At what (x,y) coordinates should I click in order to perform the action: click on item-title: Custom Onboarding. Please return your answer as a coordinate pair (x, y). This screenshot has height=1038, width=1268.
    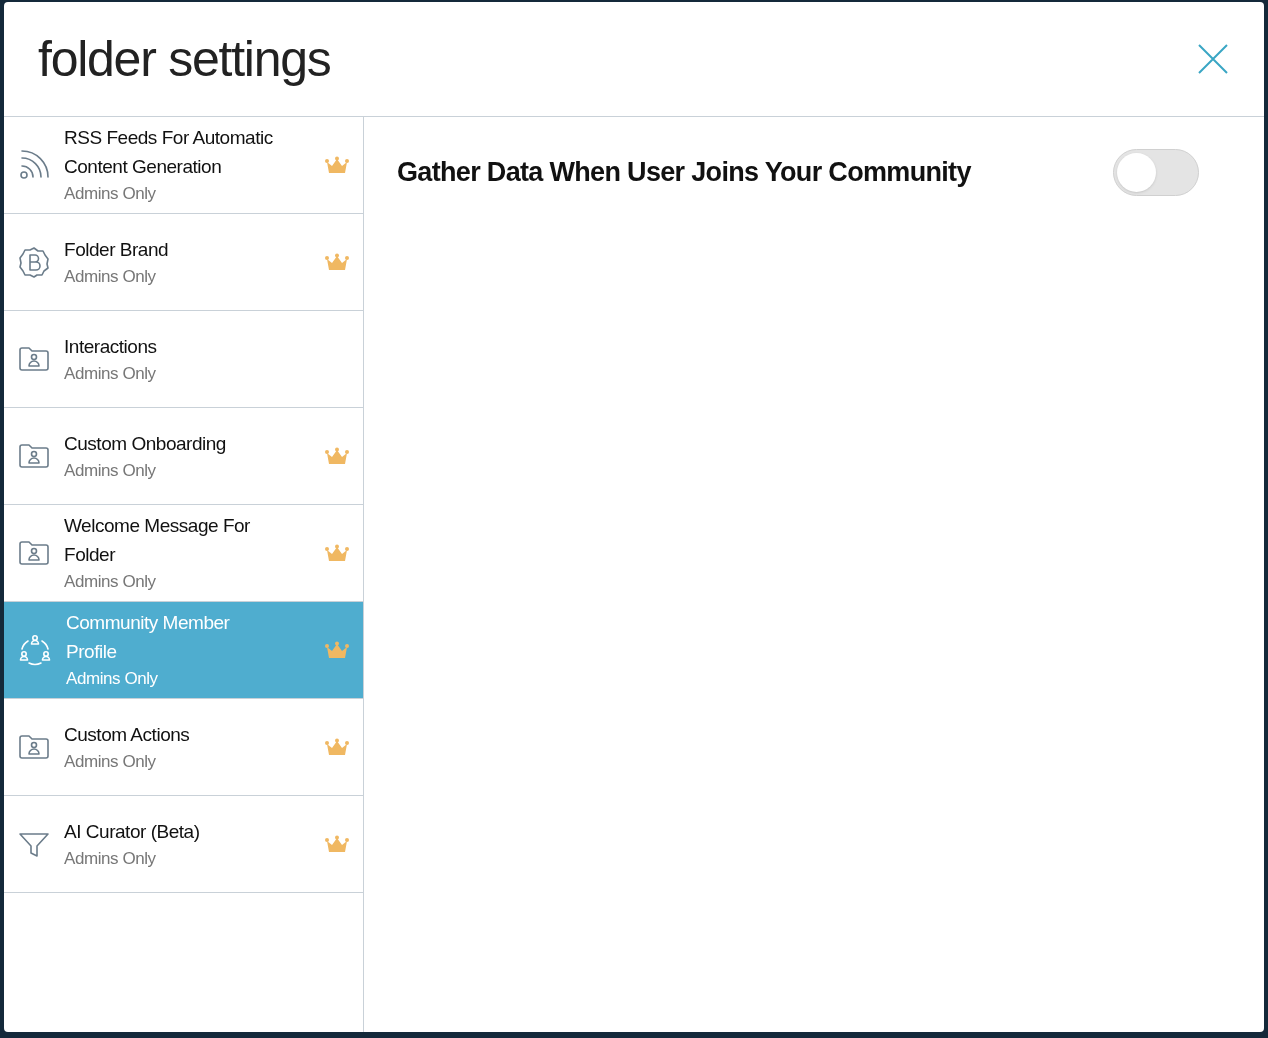
    Looking at the image, I should click on (145, 443).